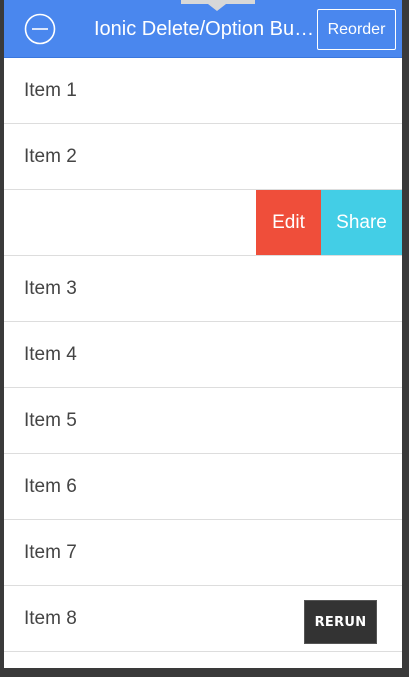 The width and height of the screenshot is (409, 677). Describe the element at coordinates (203, 157) in the screenshot. I see `list-item: Item 2` at that location.